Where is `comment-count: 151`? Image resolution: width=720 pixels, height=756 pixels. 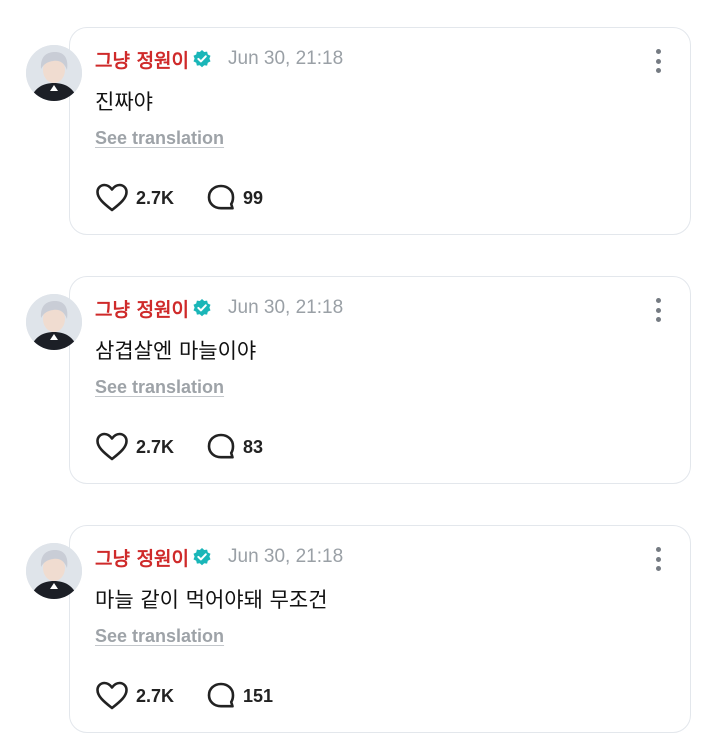
comment-count: 151 is located at coordinates (258, 695).